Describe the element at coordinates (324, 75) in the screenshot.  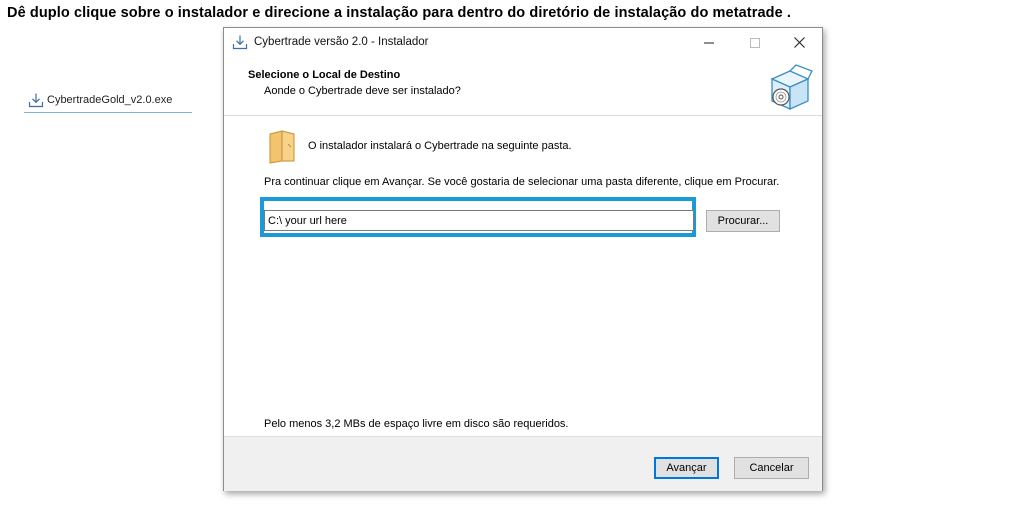
I see `wizard-step-title: Selecione o Local de Destino` at that location.